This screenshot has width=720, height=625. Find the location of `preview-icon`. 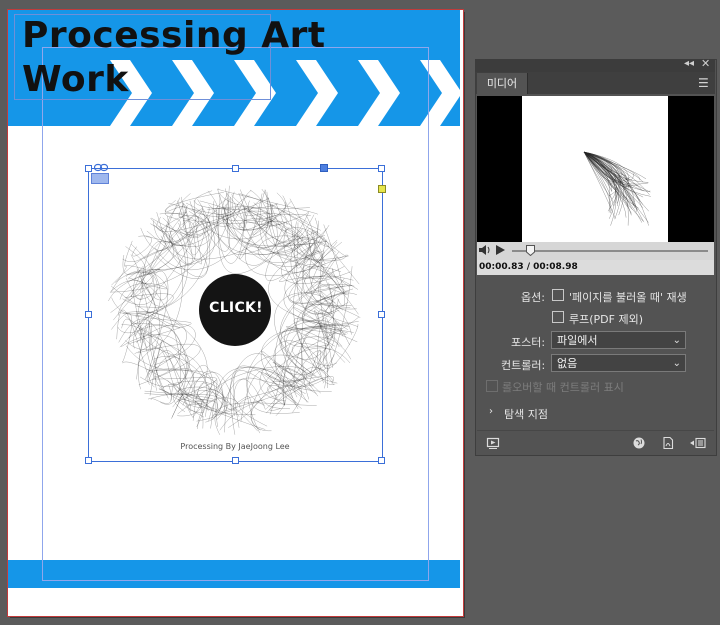

preview-icon is located at coordinates (493, 443).